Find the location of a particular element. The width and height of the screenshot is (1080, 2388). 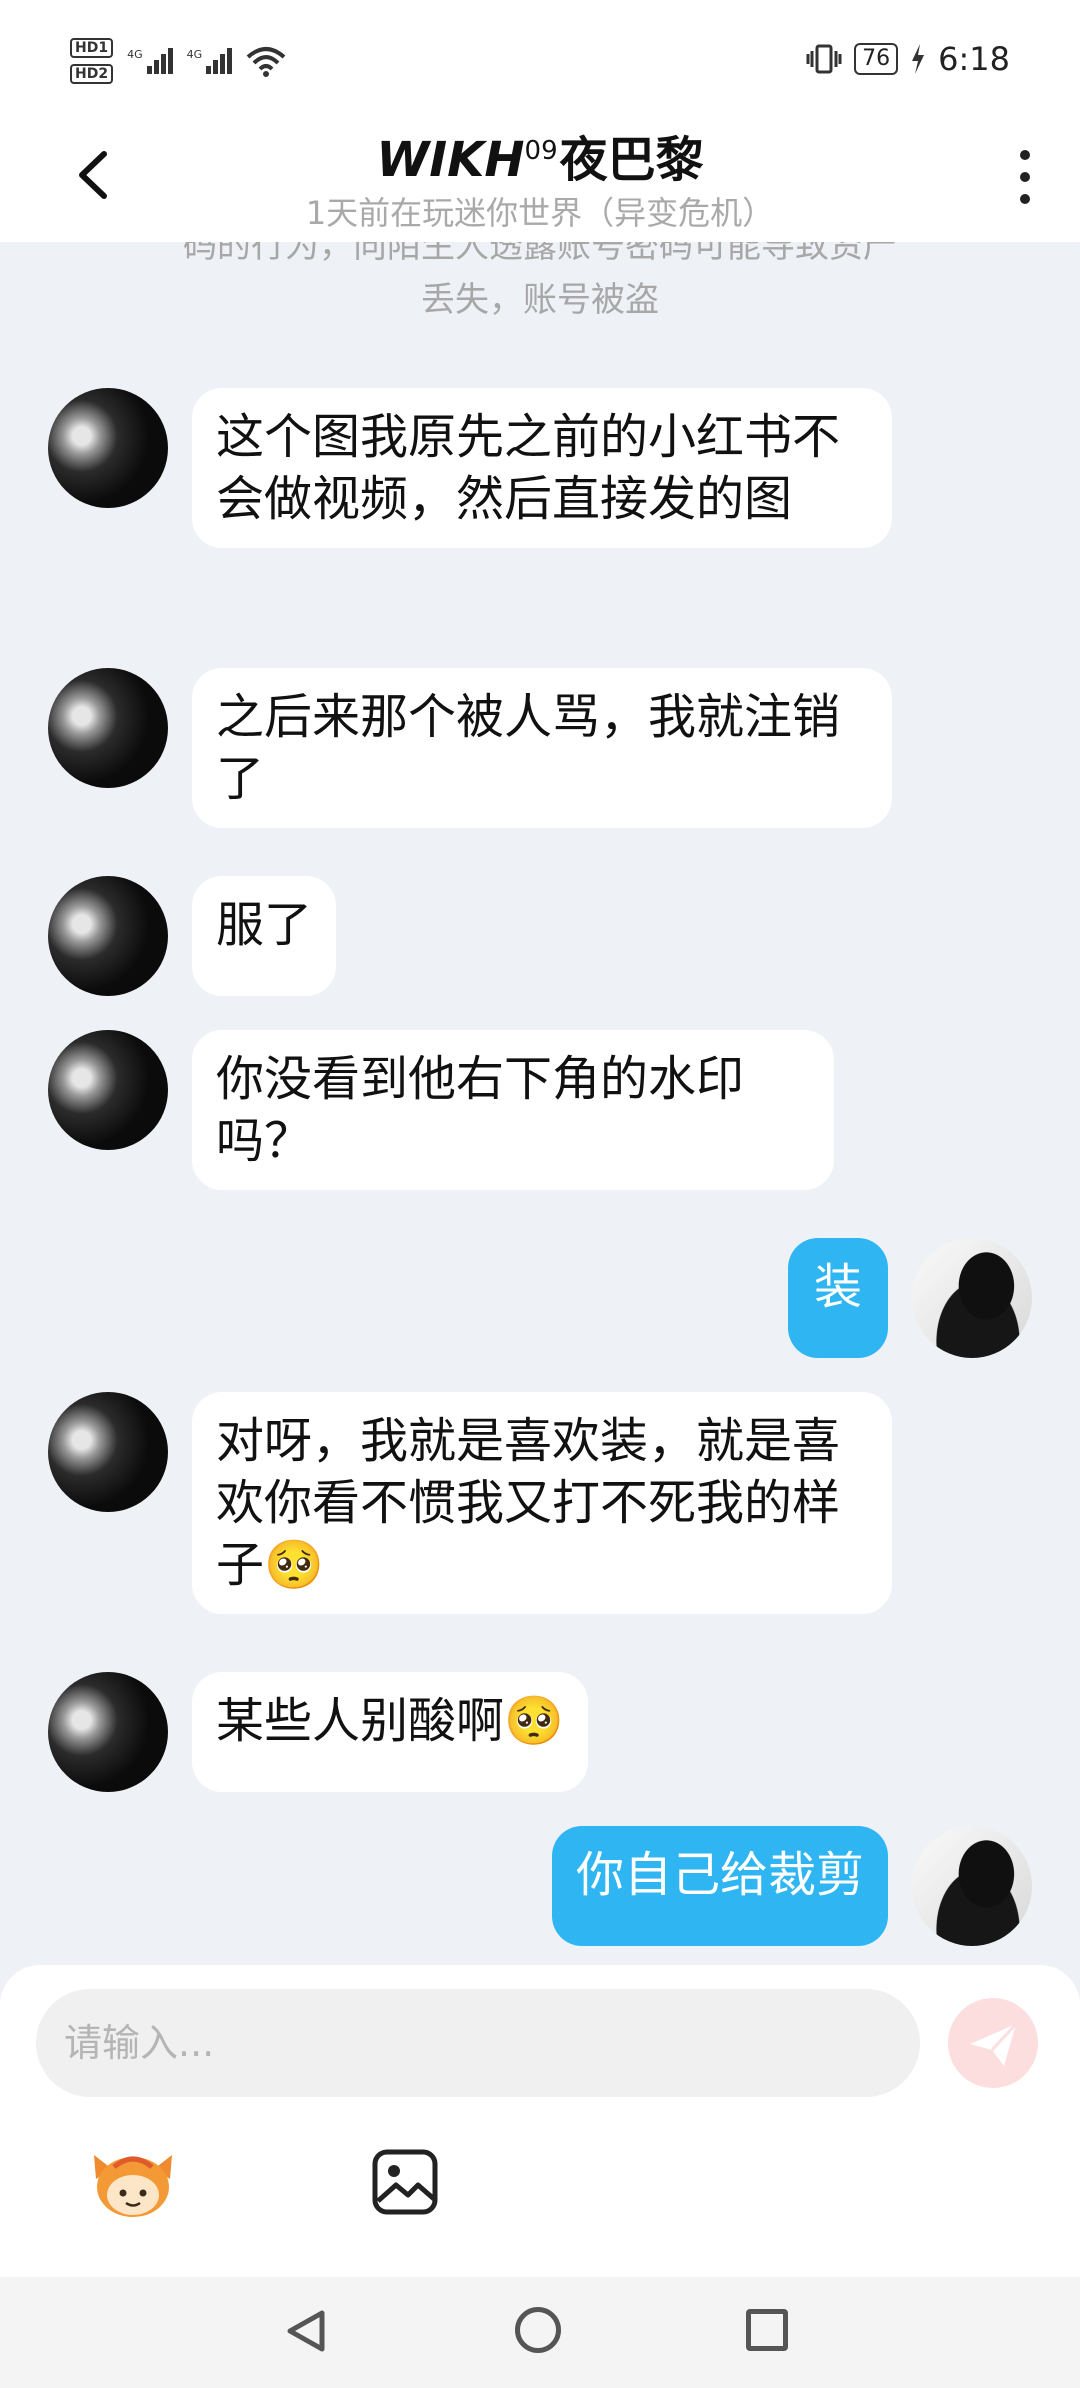

message-row: 这个图我原先之前的小红书不会做视频，然后直接发的图 is located at coordinates (470, 468).